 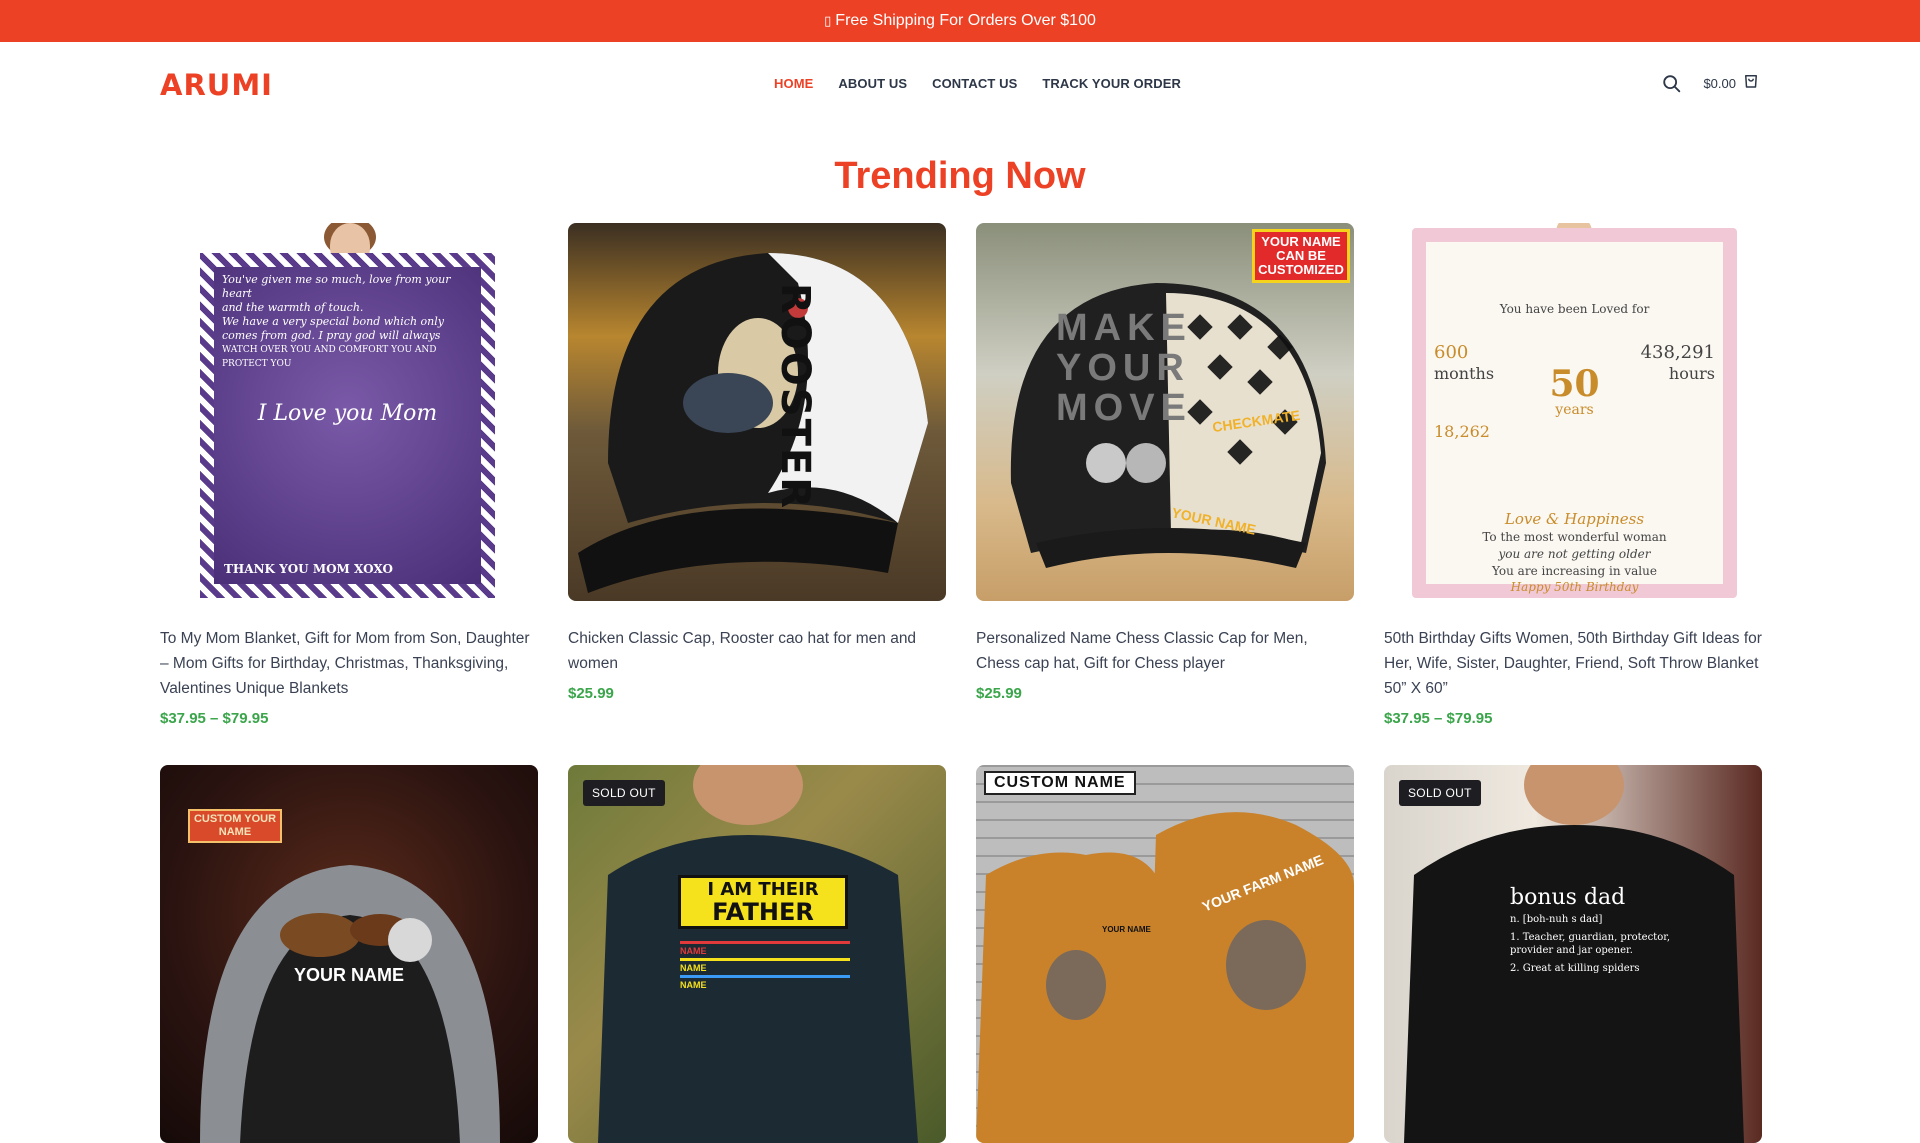 I want to click on artwork-text: FATHER, so click(x=763, y=912).